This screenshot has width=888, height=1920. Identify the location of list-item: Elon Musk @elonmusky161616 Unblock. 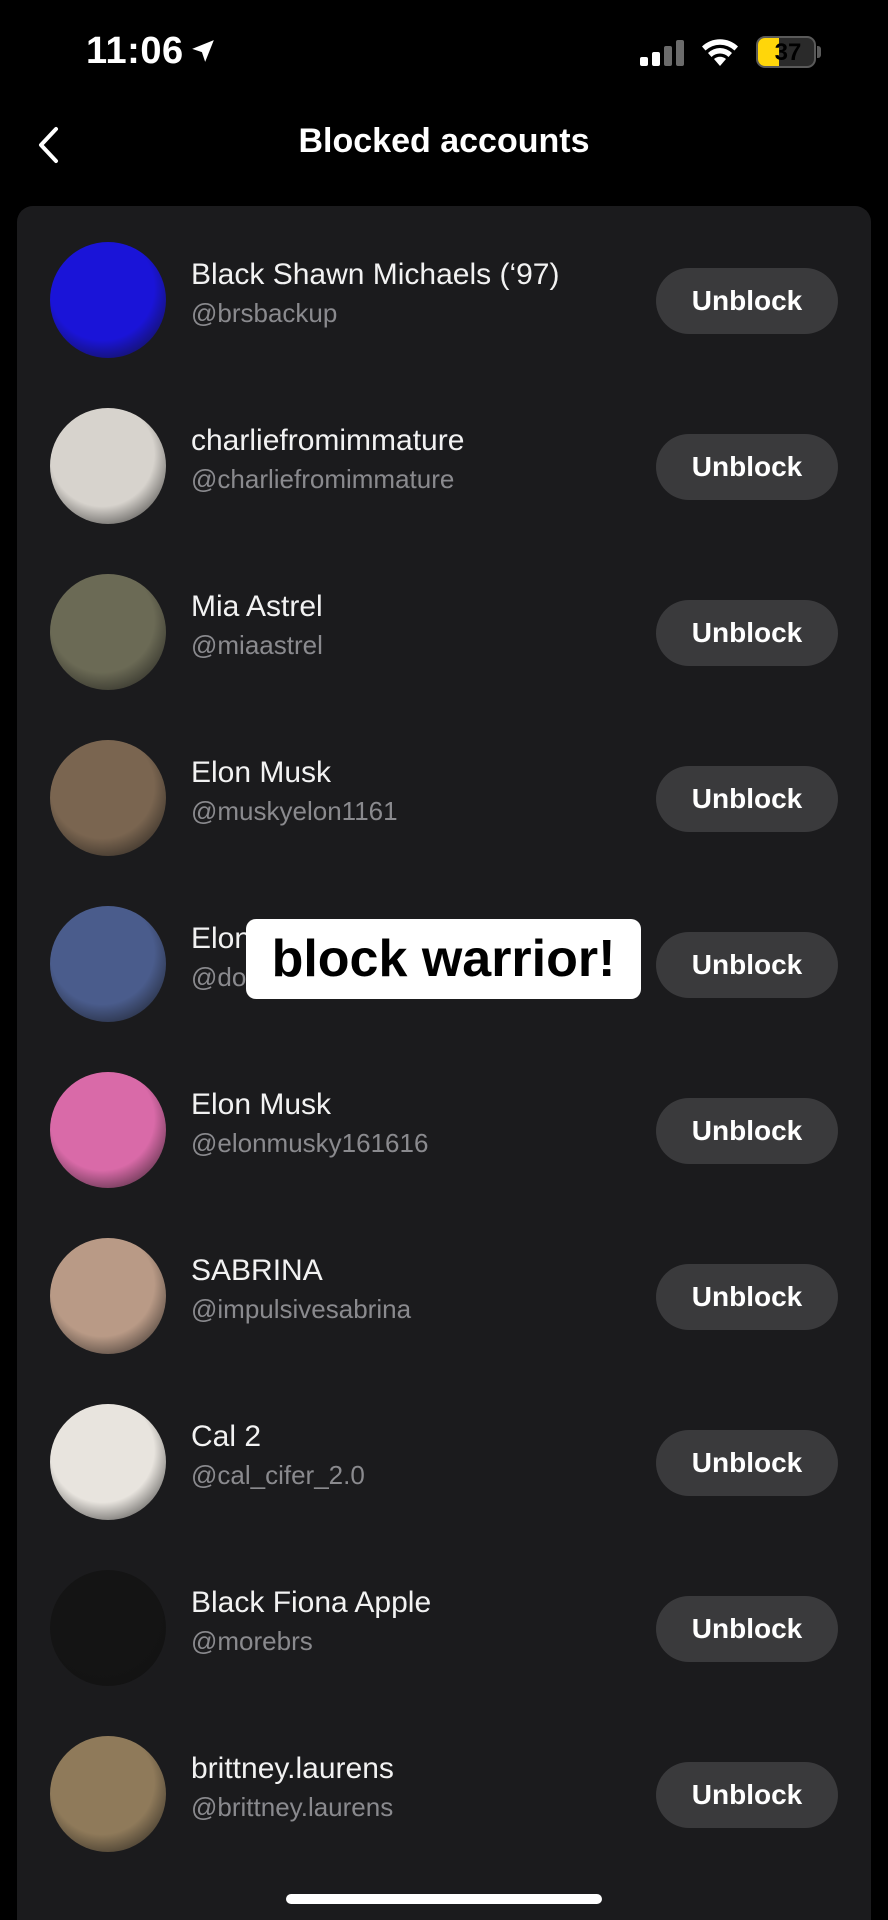
(444, 1119).